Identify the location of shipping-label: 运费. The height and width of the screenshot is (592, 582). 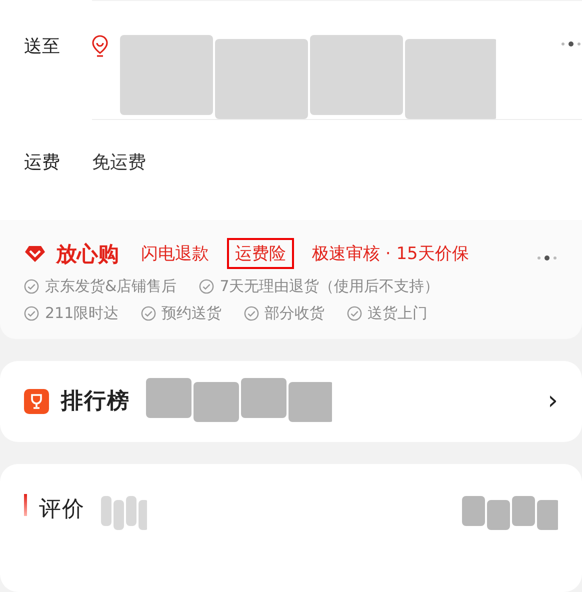
(42, 162).